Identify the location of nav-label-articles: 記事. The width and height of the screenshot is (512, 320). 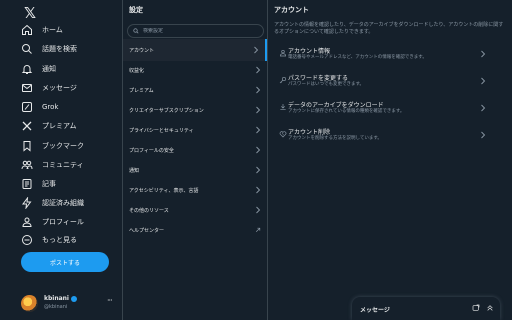
(49, 184).